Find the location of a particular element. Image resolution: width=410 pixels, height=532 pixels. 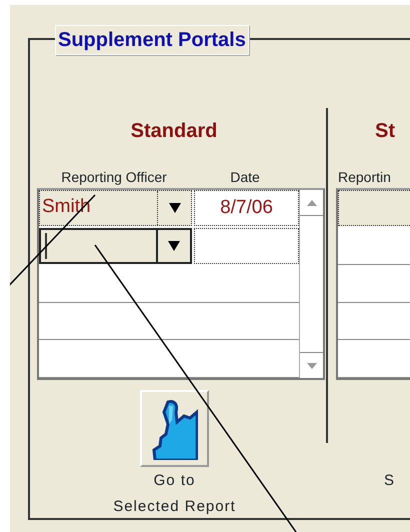

portal-heading: Standard is located at coordinates (174, 131).